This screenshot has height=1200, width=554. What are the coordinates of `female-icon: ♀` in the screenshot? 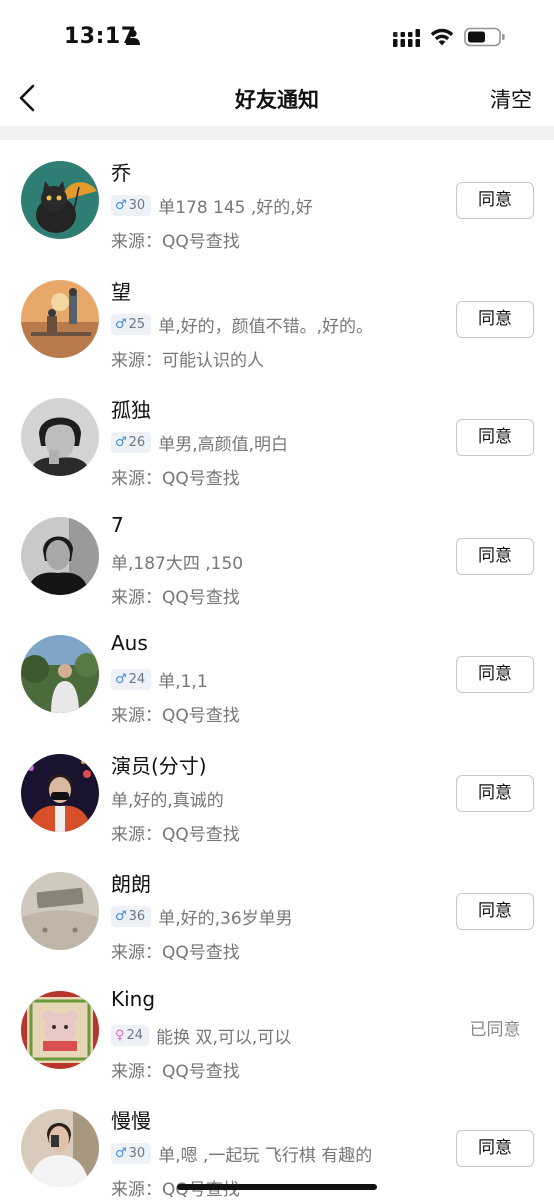 It's located at (120, 1035).